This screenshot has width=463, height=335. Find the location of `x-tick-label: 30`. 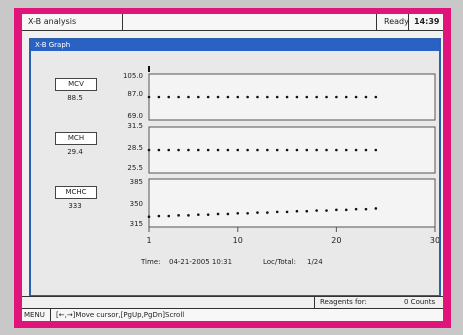

x-tick-label: 30 is located at coordinates (434, 240).